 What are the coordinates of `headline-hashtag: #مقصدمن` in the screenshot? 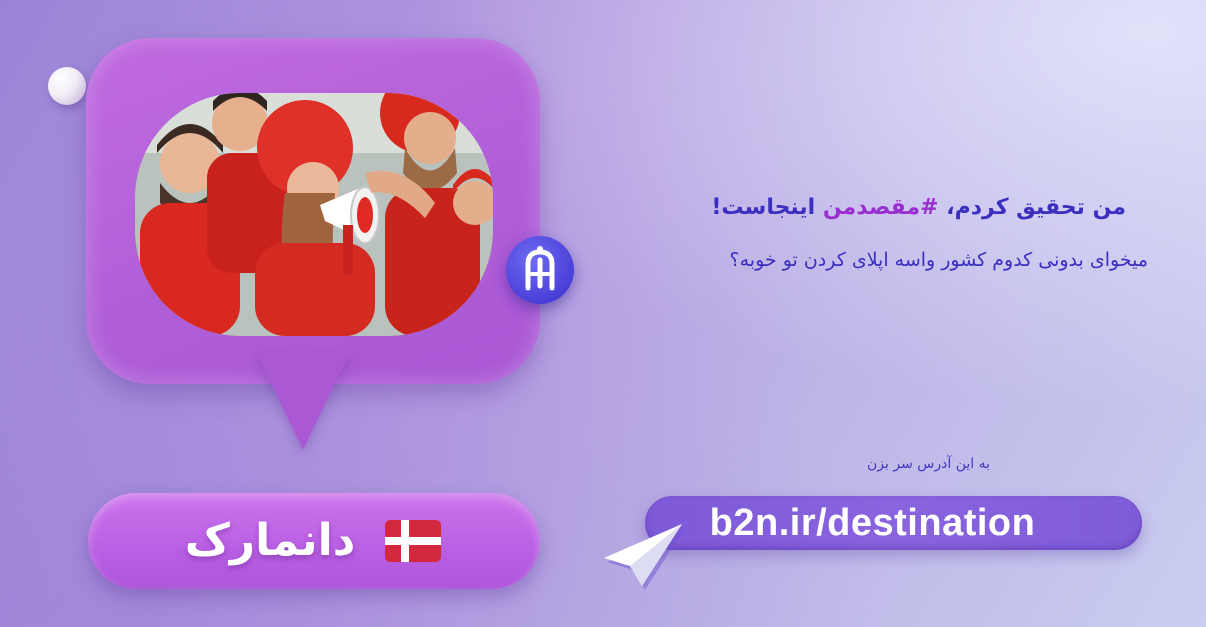 It's located at (880, 207).